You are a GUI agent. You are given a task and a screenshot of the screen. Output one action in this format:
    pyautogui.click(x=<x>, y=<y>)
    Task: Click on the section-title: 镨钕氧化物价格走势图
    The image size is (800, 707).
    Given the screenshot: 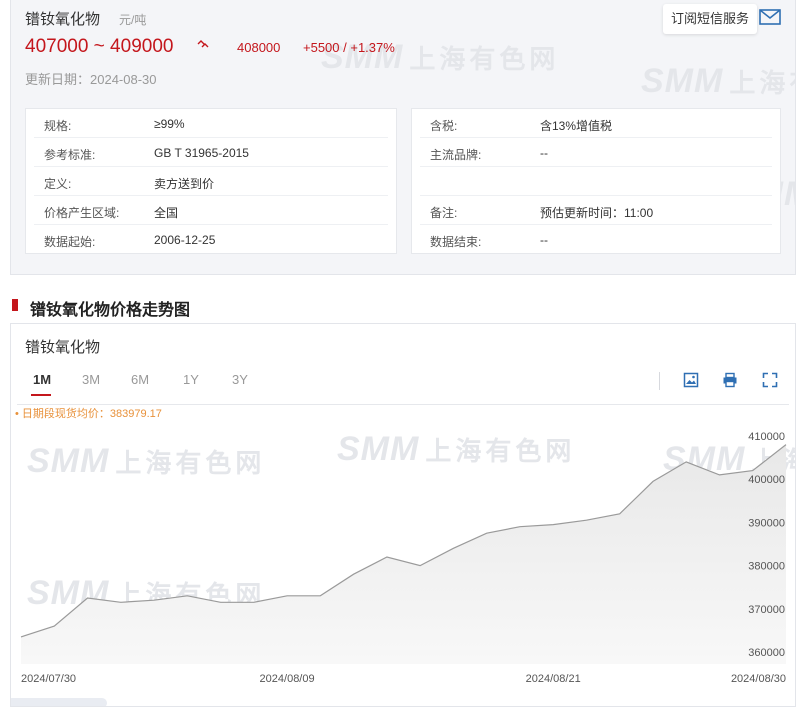 What is the action you would take?
    pyautogui.click(x=110, y=310)
    